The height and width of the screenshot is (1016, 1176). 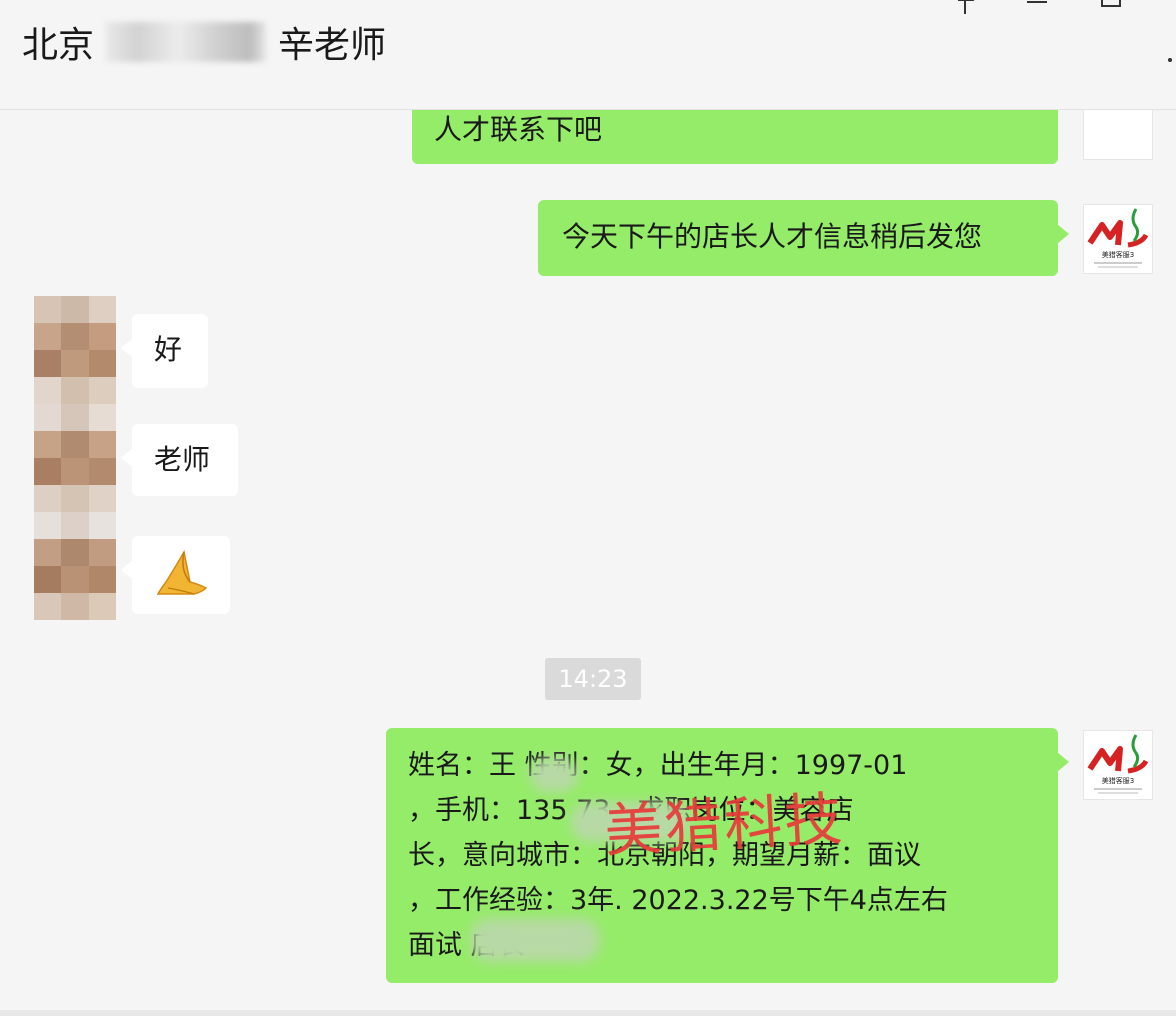 I want to click on message-bubble: 好, so click(x=164, y=351).